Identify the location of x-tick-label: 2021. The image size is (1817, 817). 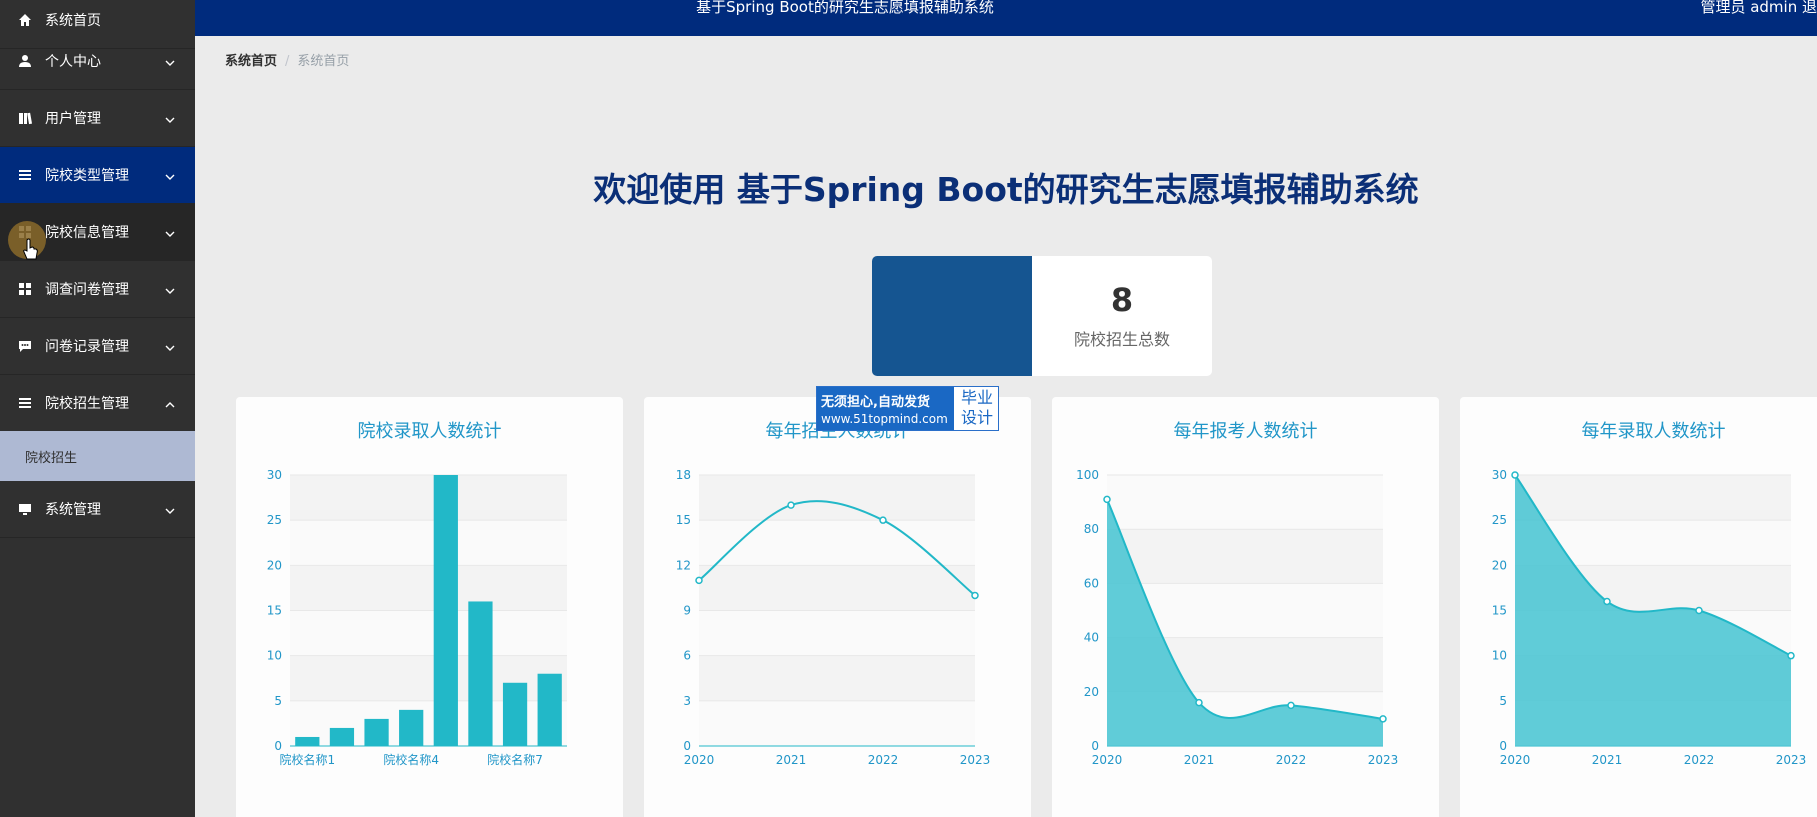
(1199, 760).